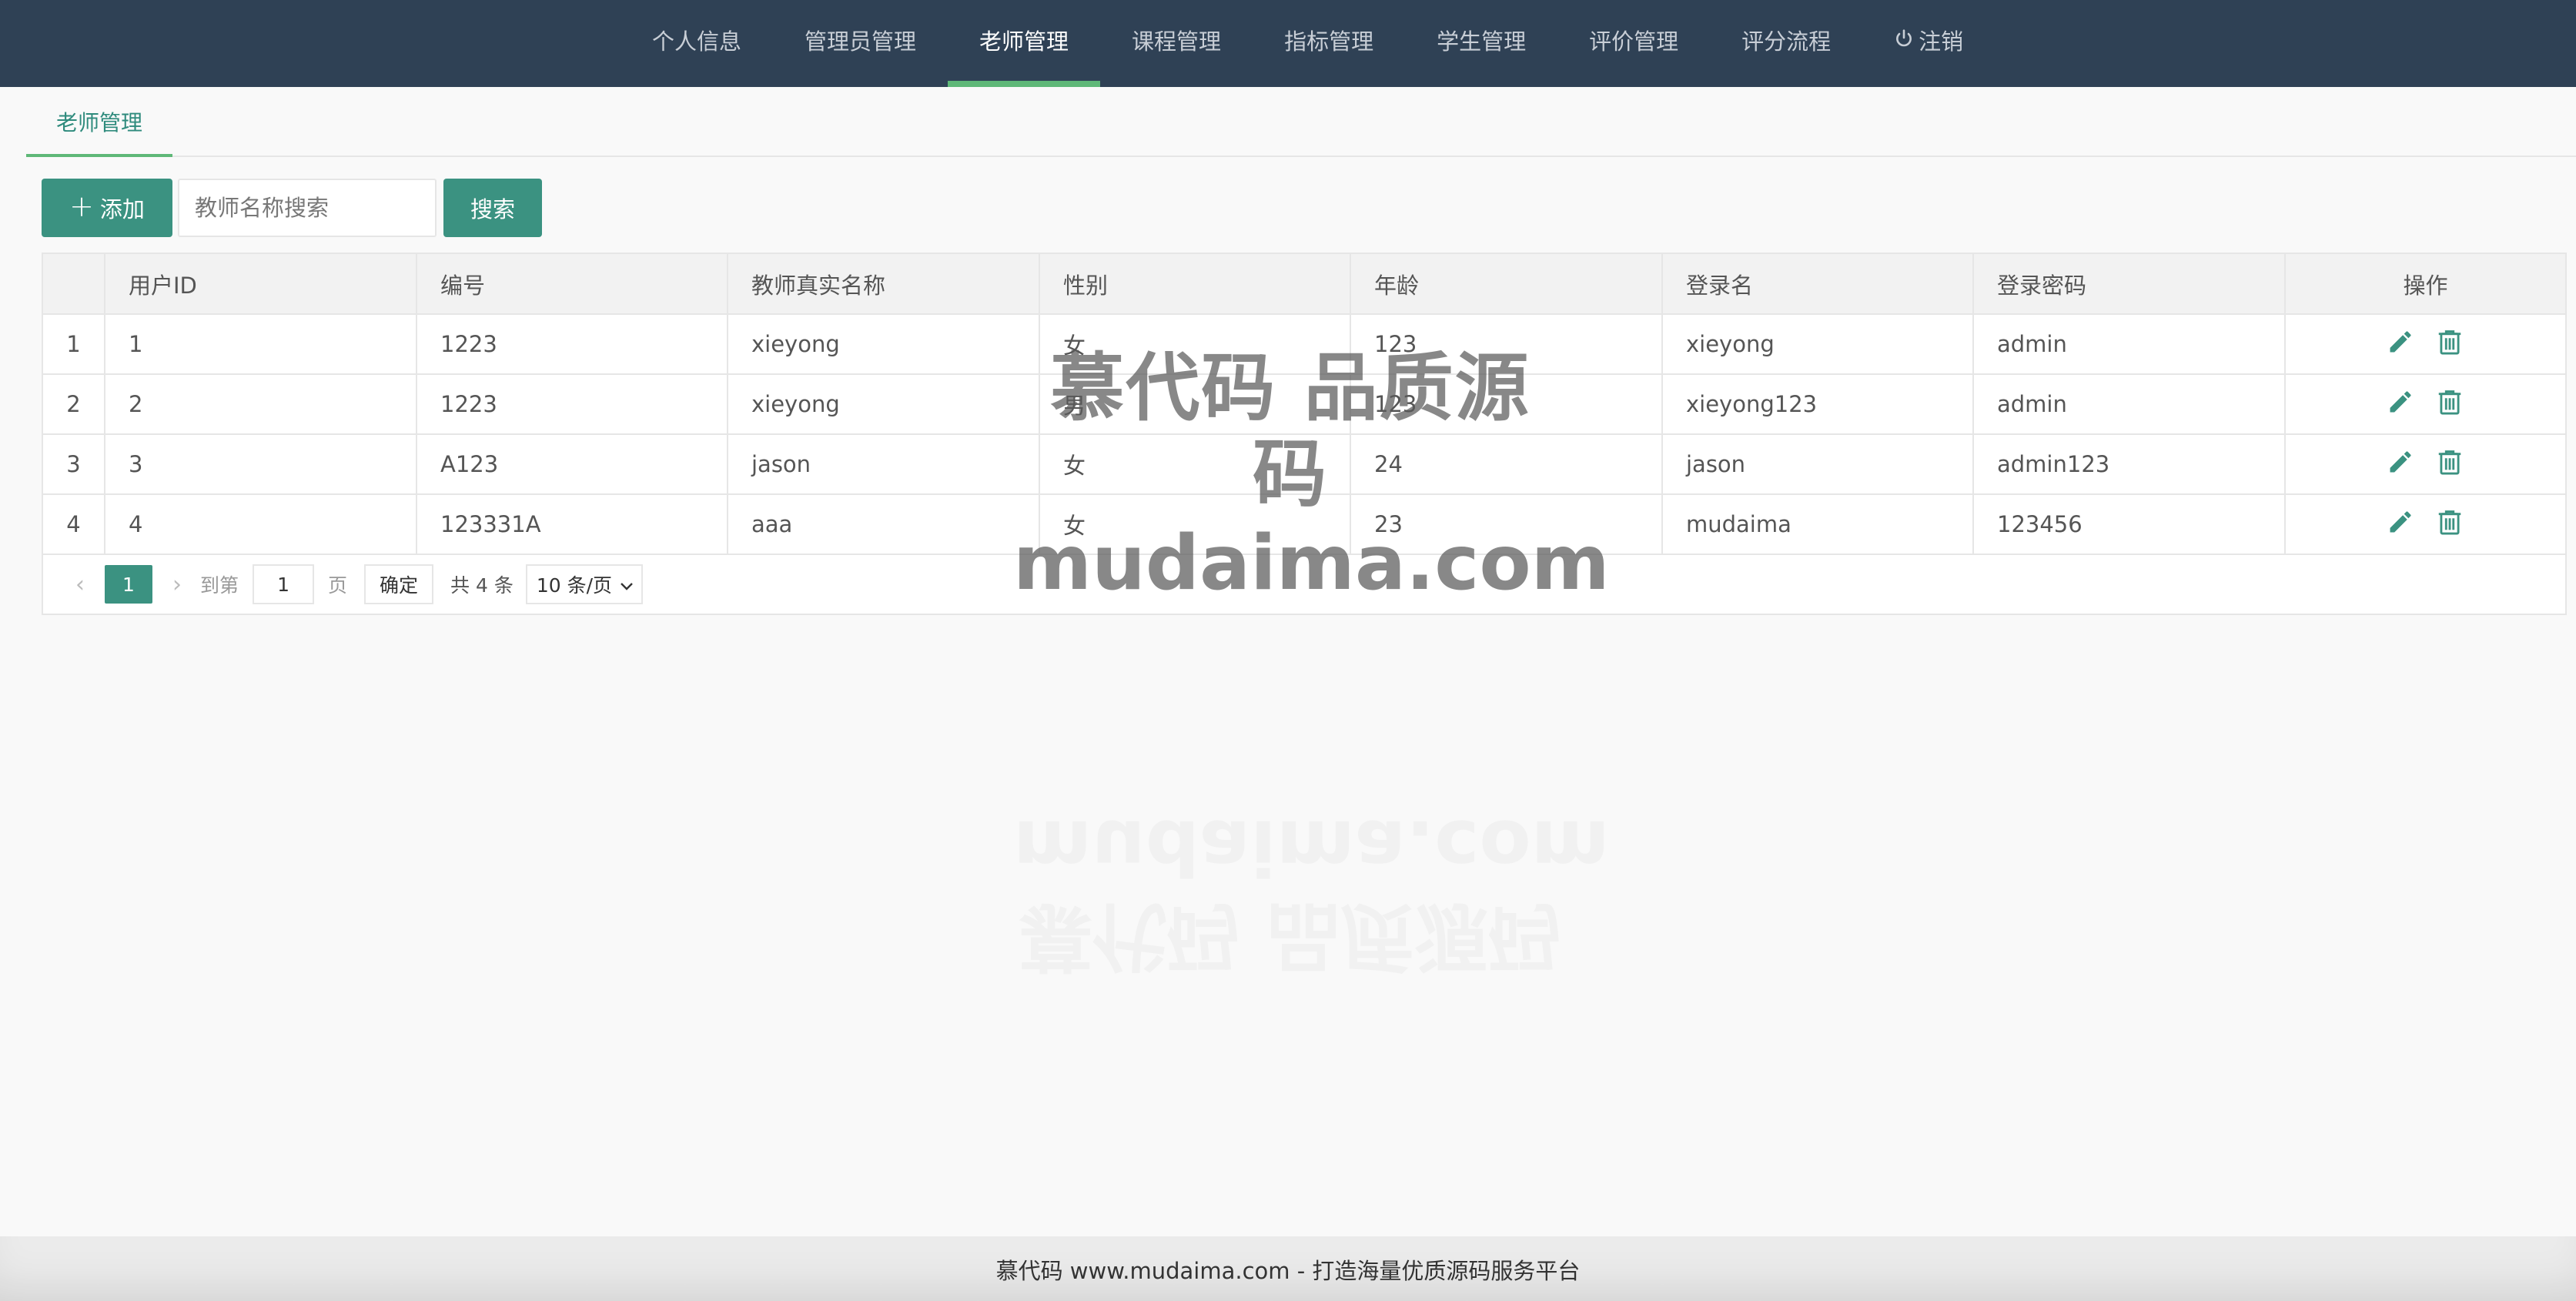  Describe the element at coordinates (1304, 584) in the screenshot. I see `pagination: ‹ 1 › 到第 页 确定 共 4 条 10 条/页` at that location.